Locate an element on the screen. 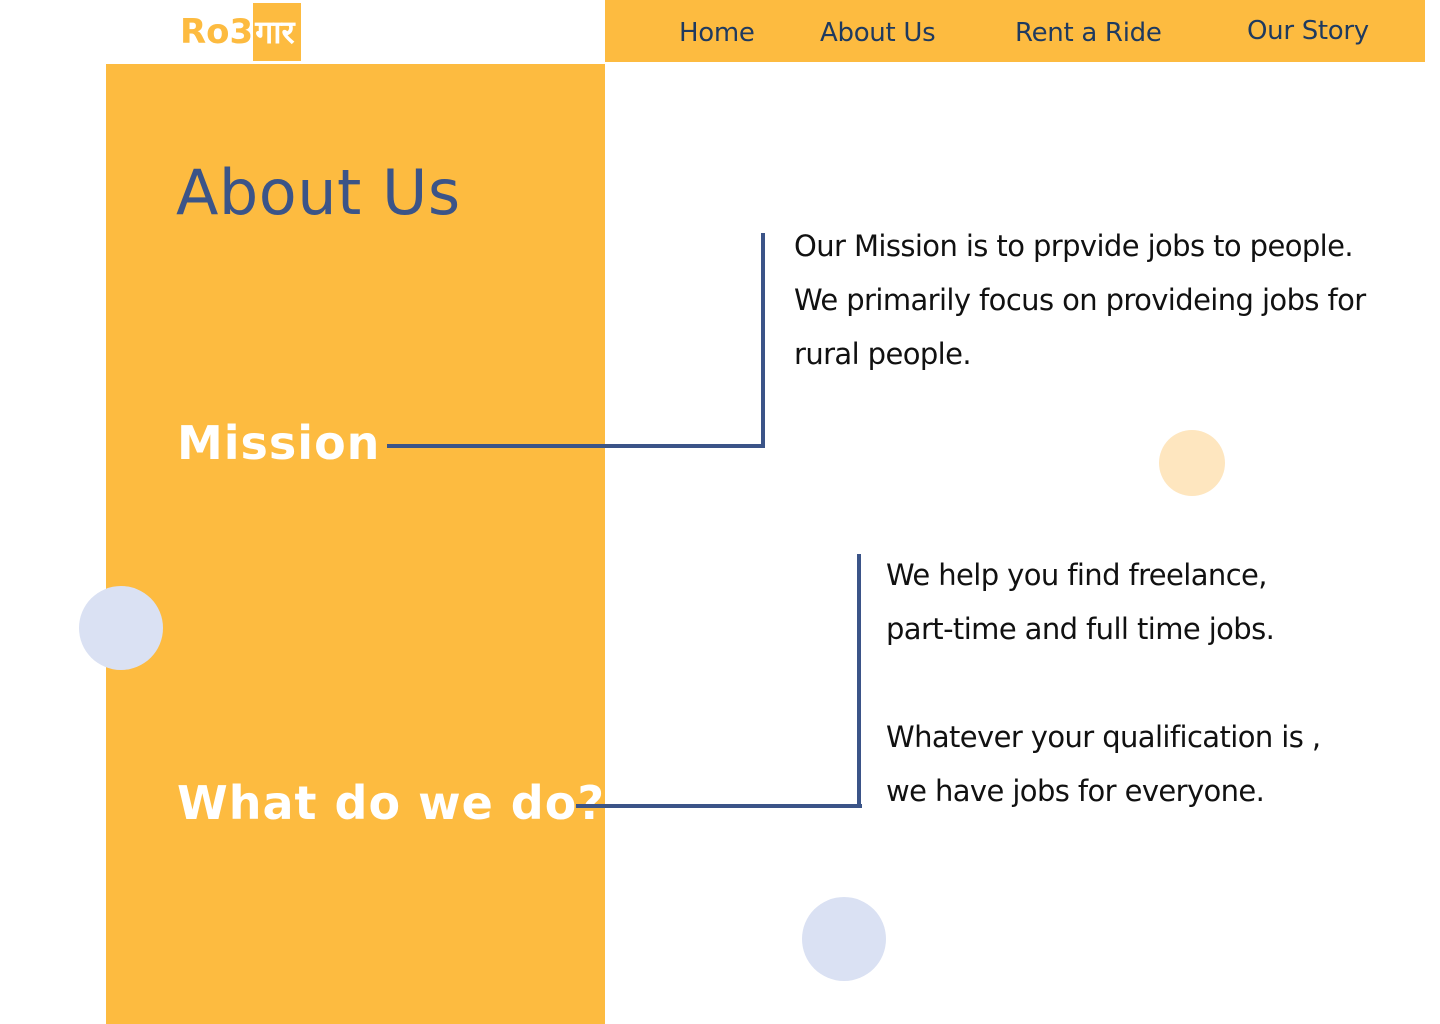 The image size is (1440, 1024). what-we-do-line-1: We help you find freelance, is located at coordinates (1077, 575).